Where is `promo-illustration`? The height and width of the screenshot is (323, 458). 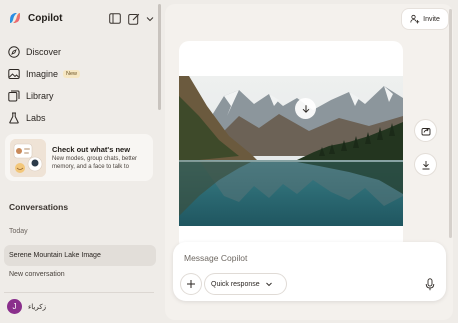 promo-illustration is located at coordinates (28, 157).